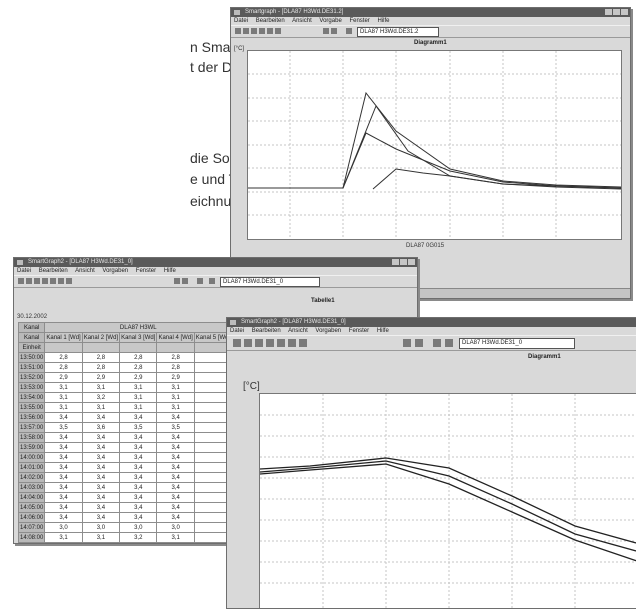 The width and height of the screenshot is (636, 609). What do you see at coordinates (270, 31) in the screenshot?
I see `next-record-icon` at bounding box center [270, 31].